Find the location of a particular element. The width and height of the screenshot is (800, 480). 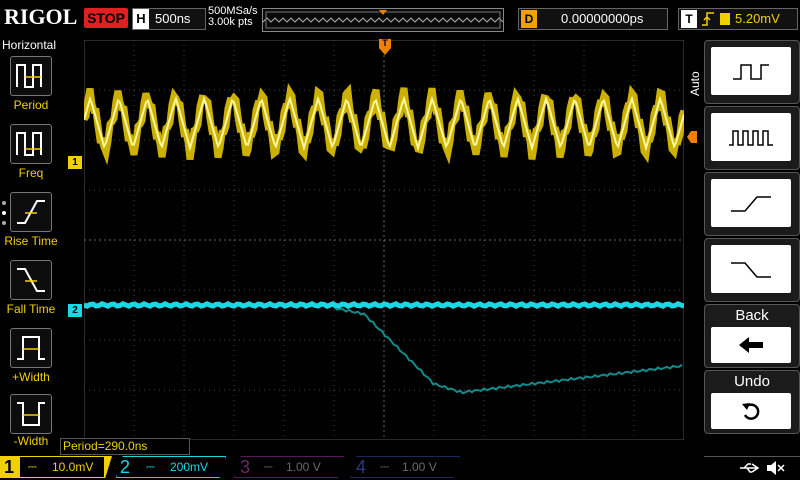

neg-width-label: -Width is located at coordinates (31, 441).